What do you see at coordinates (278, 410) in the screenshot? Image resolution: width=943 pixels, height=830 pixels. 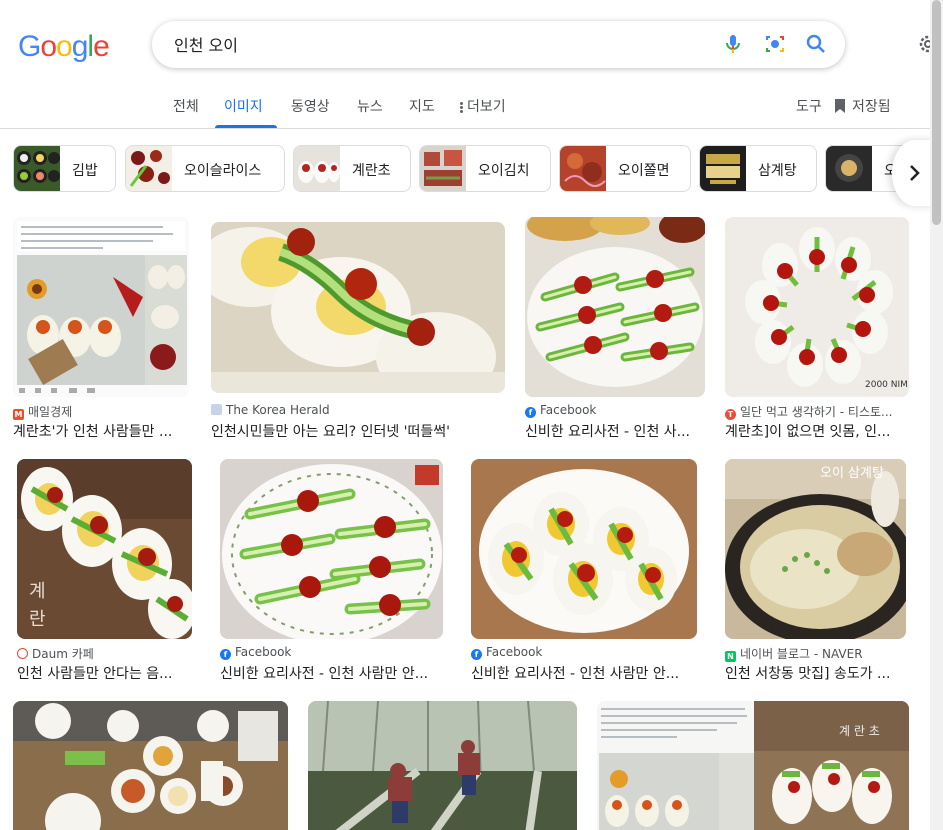 I see `source-name: The Korea Herald` at bounding box center [278, 410].